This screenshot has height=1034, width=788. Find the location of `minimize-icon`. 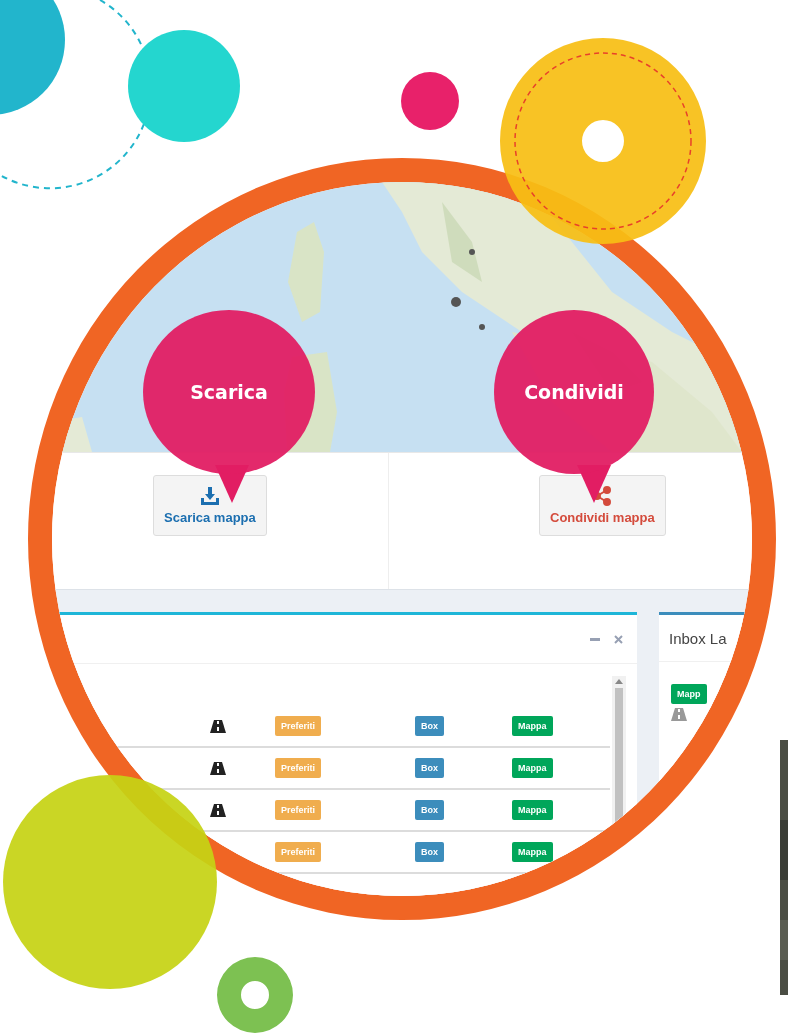

minimize-icon is located at coordinates (595, 639).